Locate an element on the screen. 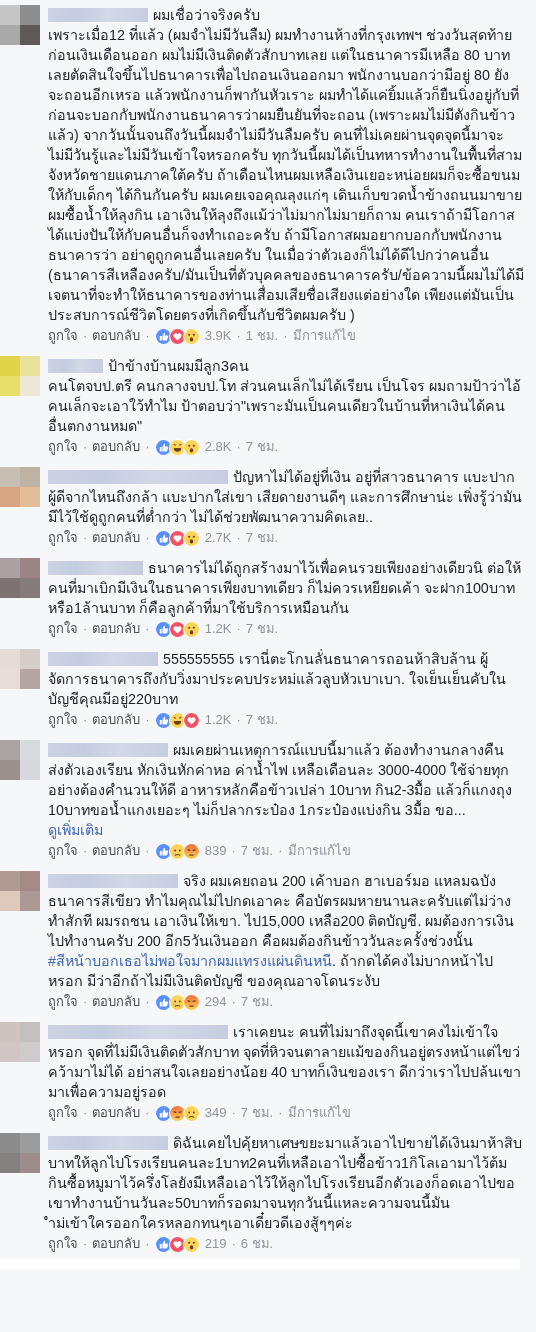 This screenshot has height=1332, width=536. reaction-count: 2.8K is located at coordinates (218, 447).